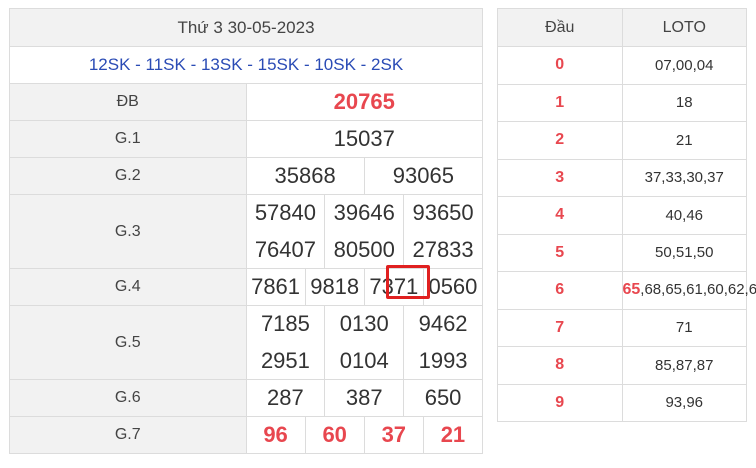 This screenshot has height=468, width=756. Describe the element at coordinates (452, 435) in the screenshot. I see `prize-value: 21` at that location.